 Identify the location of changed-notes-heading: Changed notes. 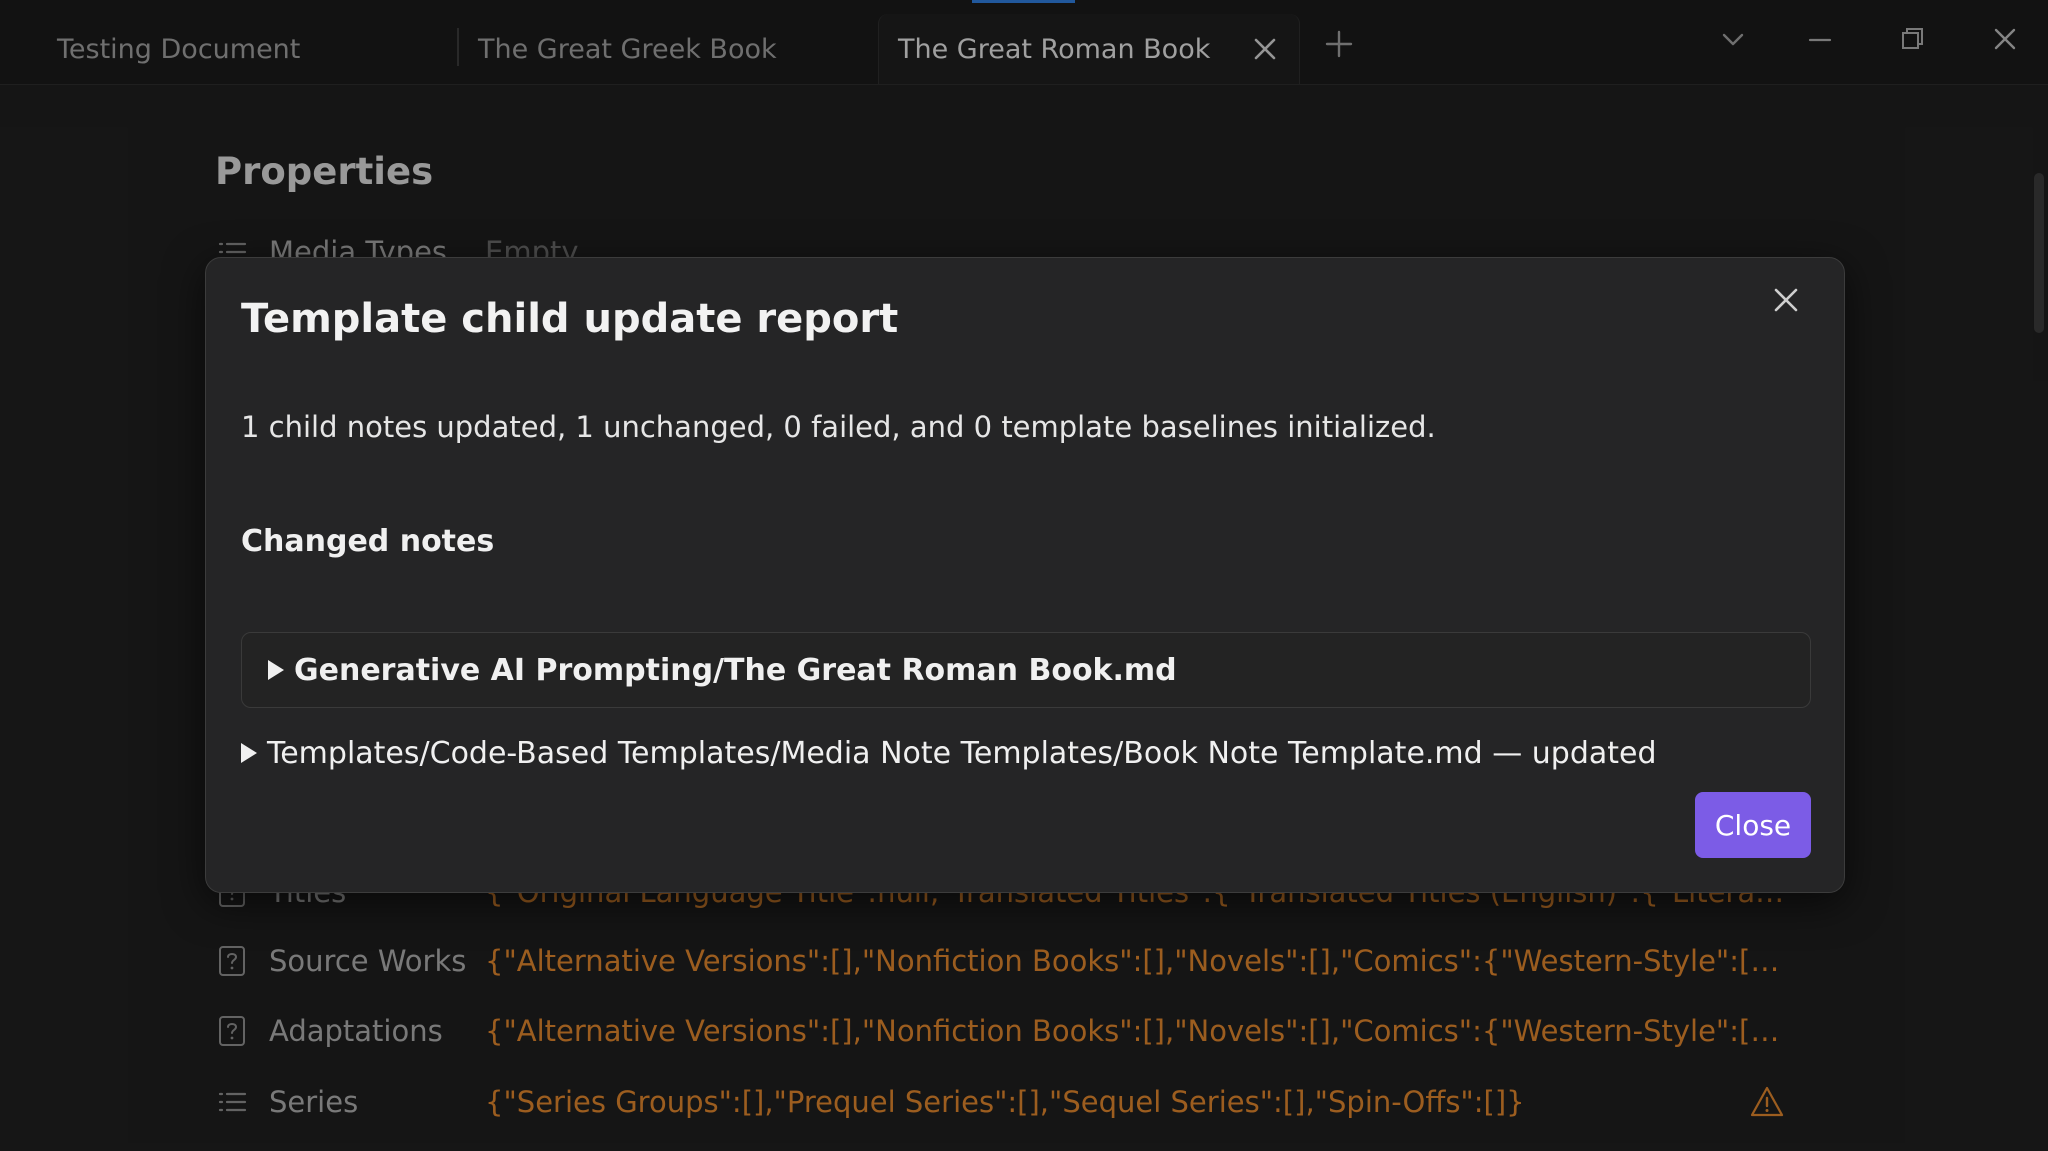
(368, 541).